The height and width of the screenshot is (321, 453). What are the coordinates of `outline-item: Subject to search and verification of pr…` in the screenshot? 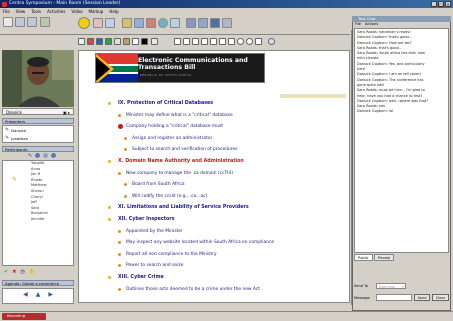 It's located at (185, 150).